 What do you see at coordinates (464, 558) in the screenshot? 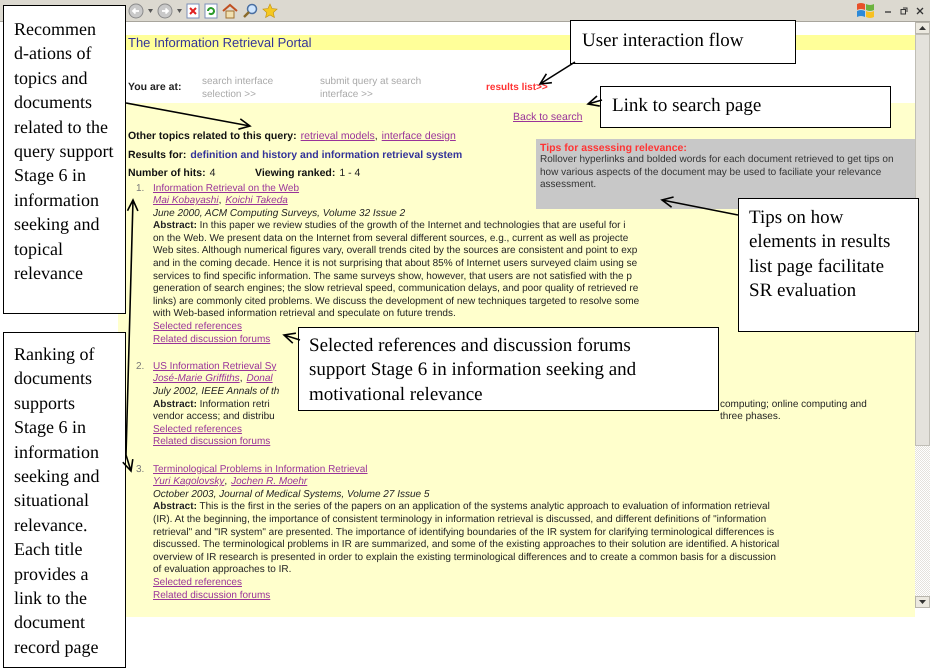
I see `abstract-text: overview of IR research is presented in order to explain the existing terminological differences and to create a common basis for a discussion` at bounding box center [464, 558].